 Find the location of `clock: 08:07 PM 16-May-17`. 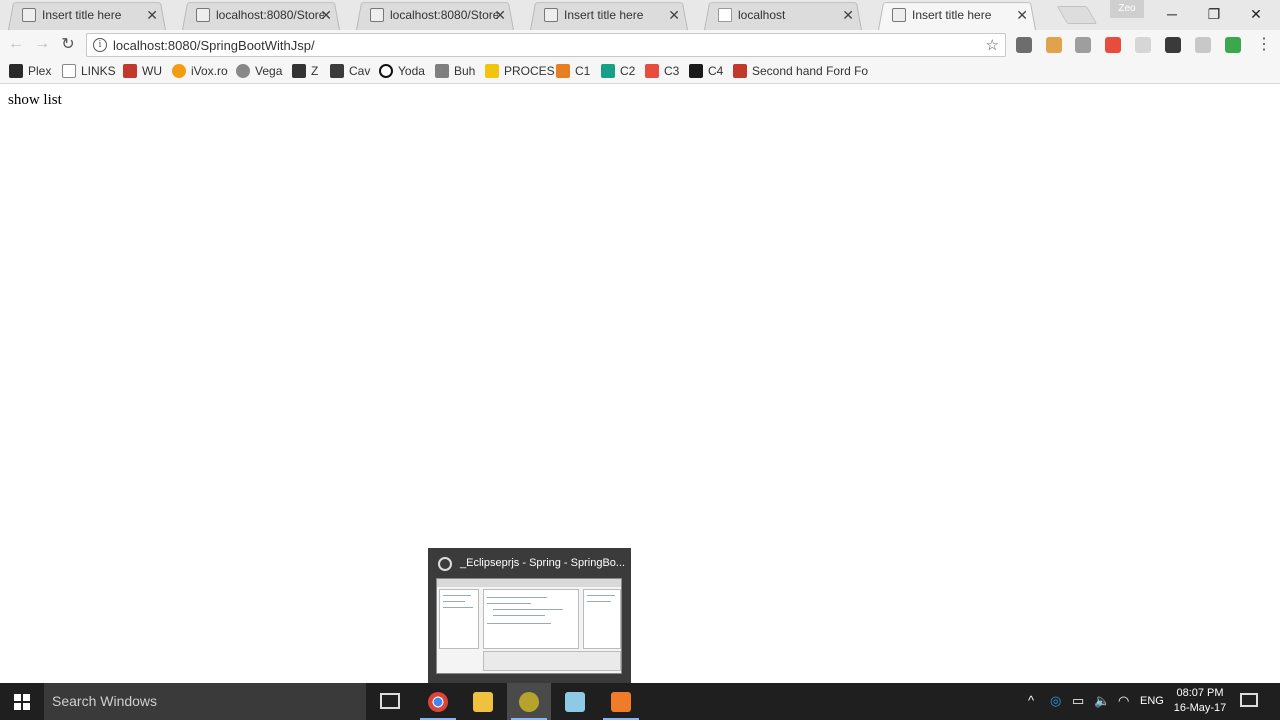

clock: 08:07 PM 16-May-17 is located at coordinates (1200, 701).